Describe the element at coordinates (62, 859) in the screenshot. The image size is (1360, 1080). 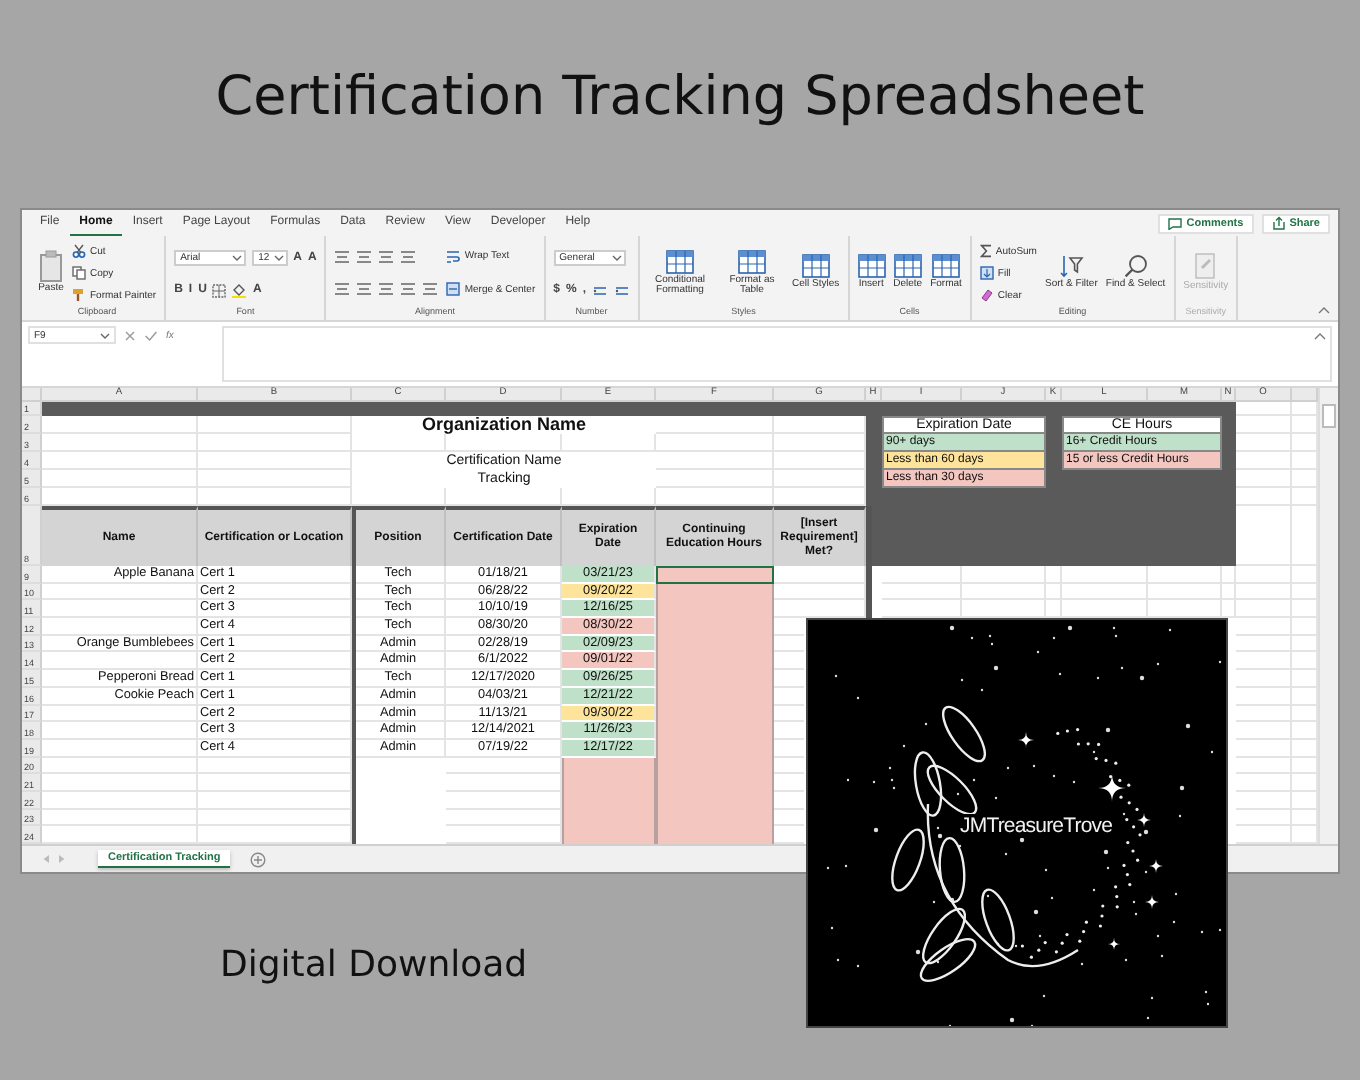
I see `right-arrow-icon` at that location.